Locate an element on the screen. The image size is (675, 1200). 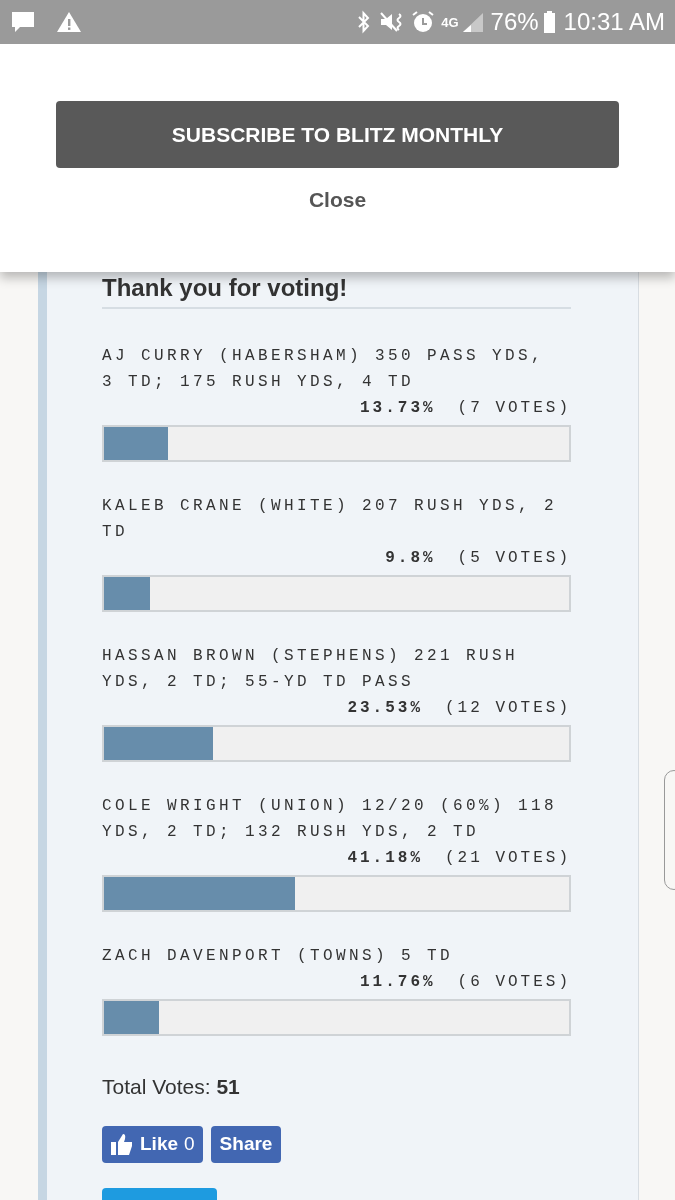
option-label: COLE WRIGHT (UNION) 12/20 (60%) 118 YDS, 2 TD; 132 RUSH YDS, 2 TD is located at coordinates (330, 819).